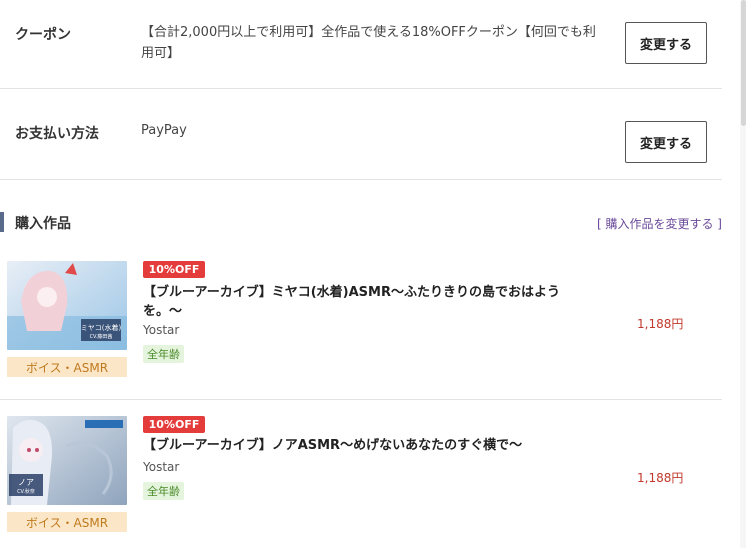 The height and width of the screenshot is (548, 746). Describe the element at coordinates (57, 134) in the screenshot. I see `payment-label: お支払い方法` at that location.